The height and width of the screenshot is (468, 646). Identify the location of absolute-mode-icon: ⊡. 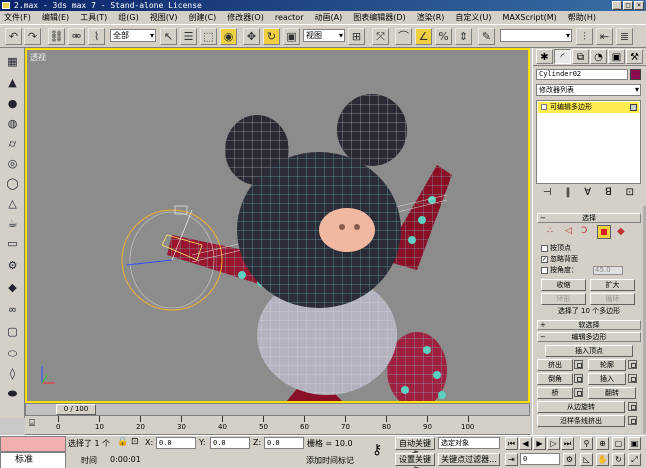
(135, 442).